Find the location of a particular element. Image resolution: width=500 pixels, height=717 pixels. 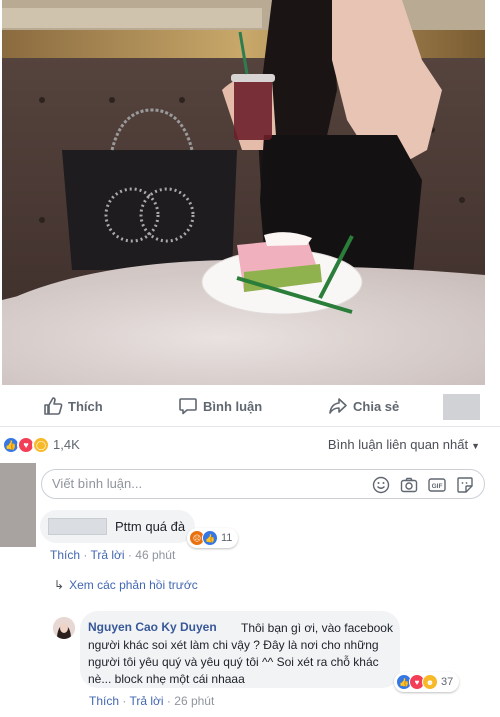

sticker-icon is located at coordinates (465, 485).